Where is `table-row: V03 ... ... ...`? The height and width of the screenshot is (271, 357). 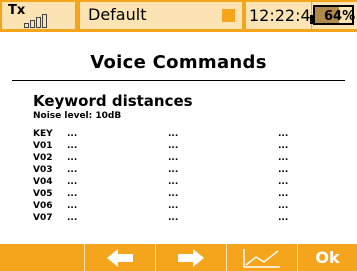 table-row: V03 ... ... ... is located at coordinates (183, 170).